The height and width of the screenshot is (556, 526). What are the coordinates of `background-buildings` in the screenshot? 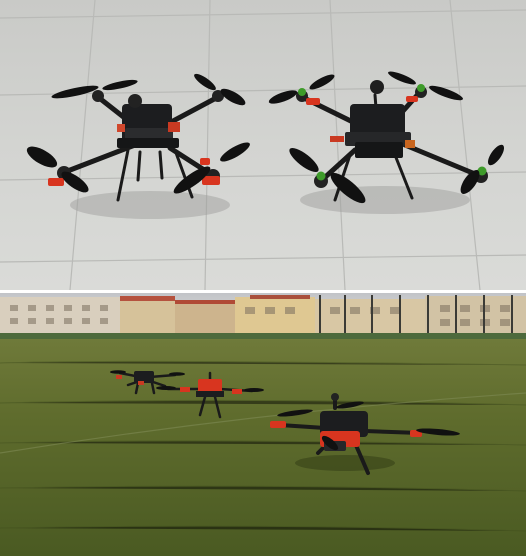 It's located at (263, 316).